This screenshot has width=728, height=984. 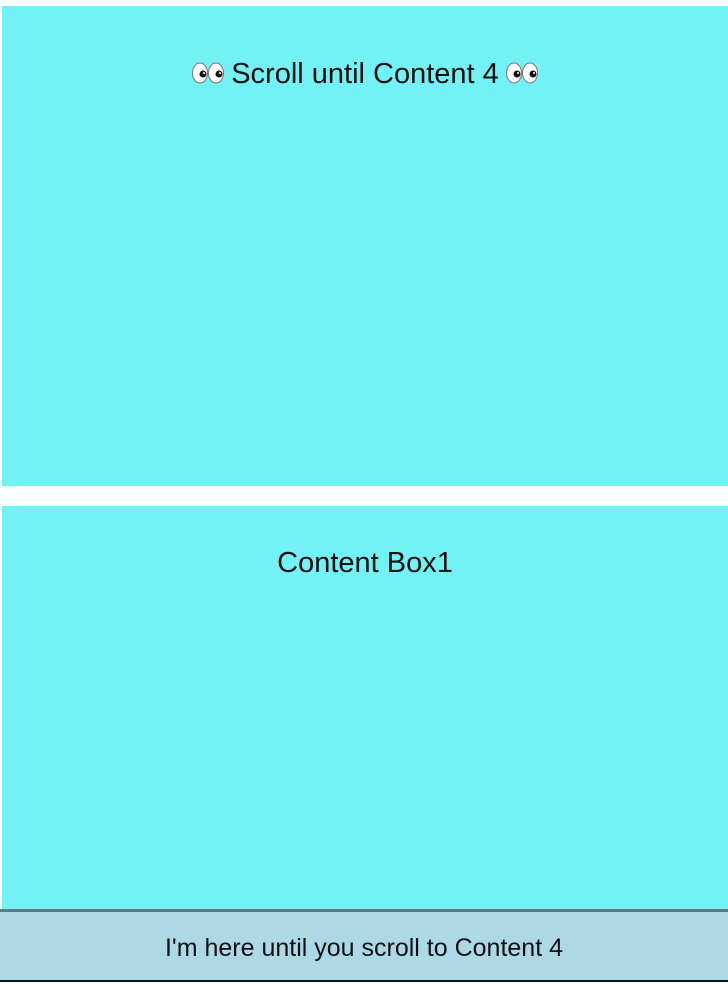 I want to click on scroll-instruction-text: Scroll until Content 4, so click(x=365, y=74).